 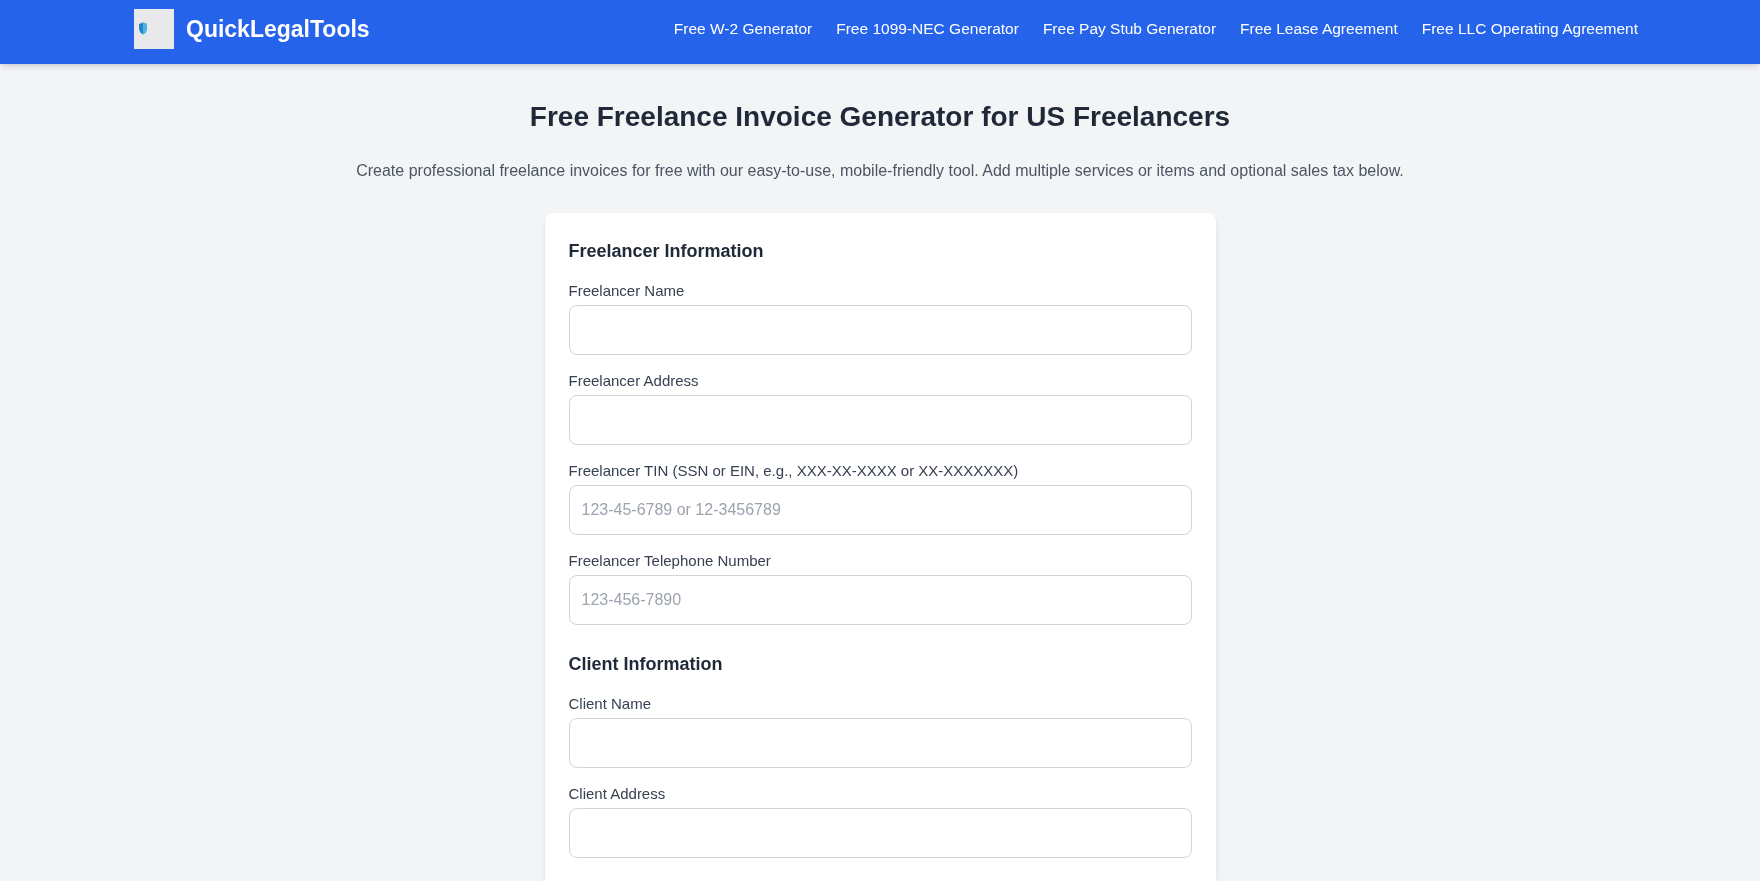 What do you see at coordinates (1319, 29) in the screenshot?
I see `nav-link: Free Lease Agreement` at bounding box center [1319, 29].